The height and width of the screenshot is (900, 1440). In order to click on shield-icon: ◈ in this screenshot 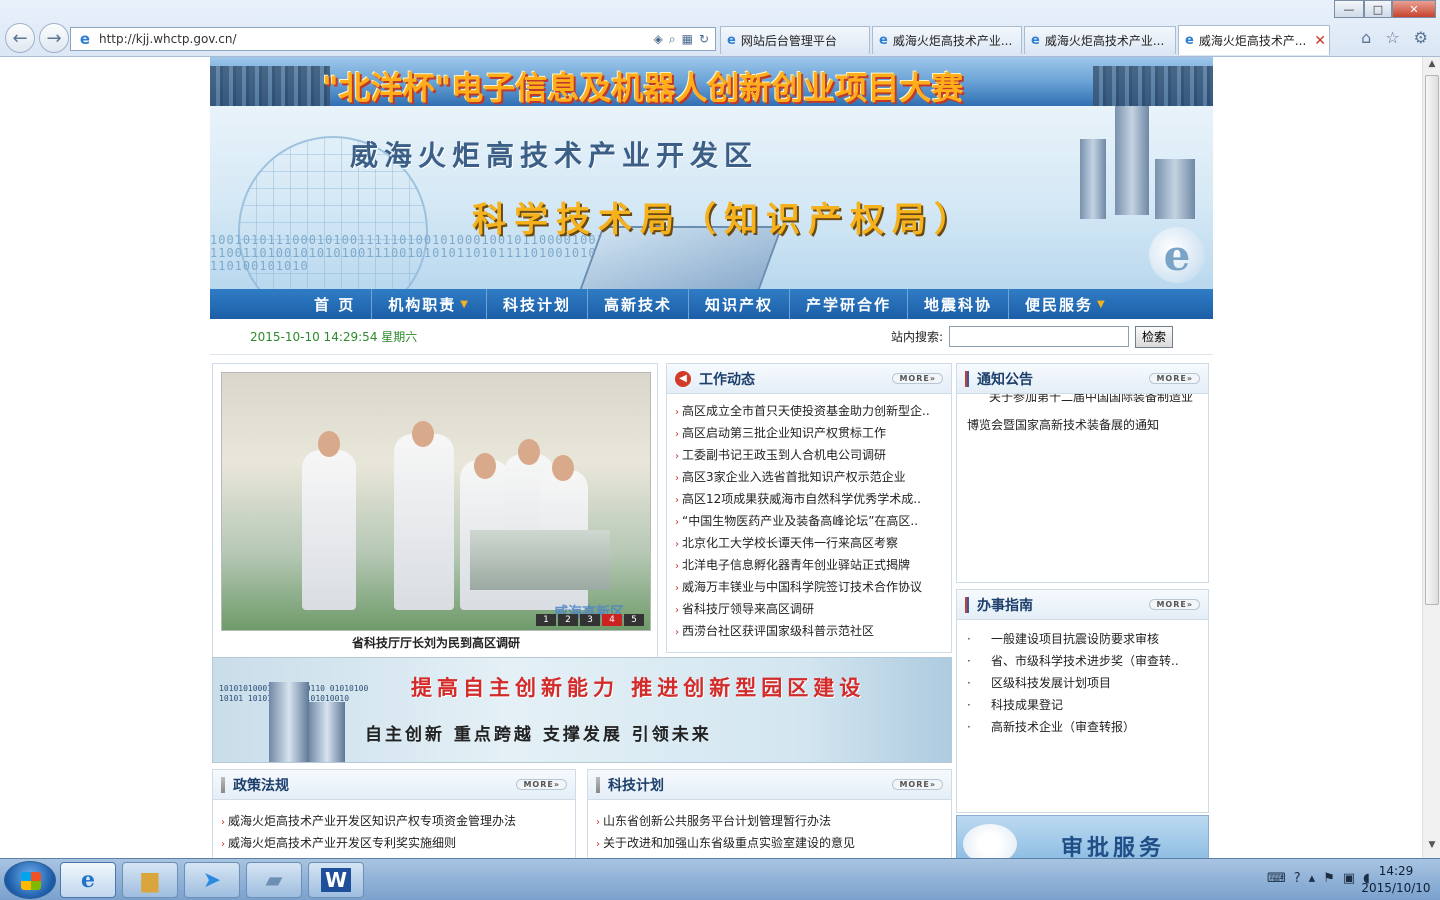, I will do `click(658, 39)`.